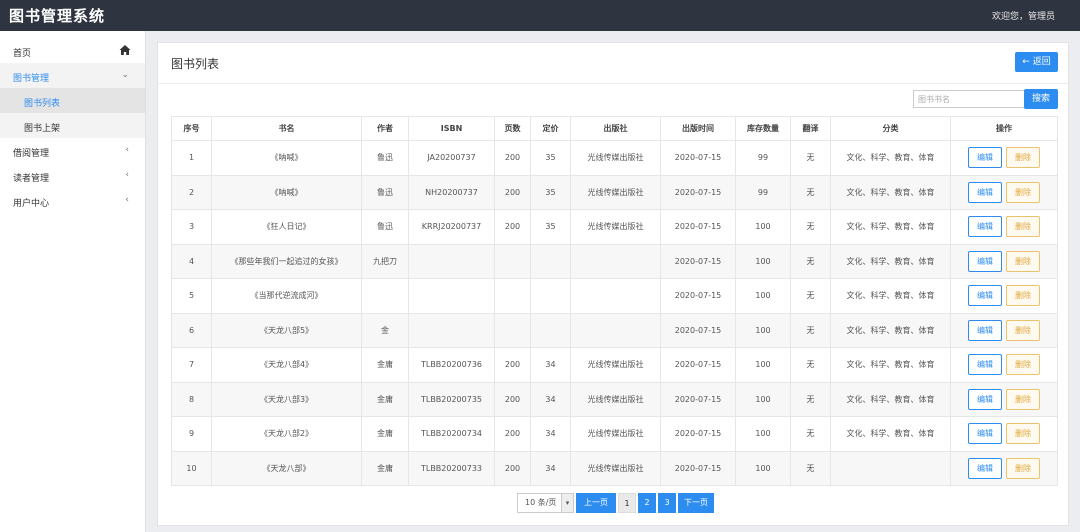 Image resolution: width=1080 pixels, height=532 pixels. I want to click on sidebar-item-reader-management: 读者管理 ‹, so click(72, 175).